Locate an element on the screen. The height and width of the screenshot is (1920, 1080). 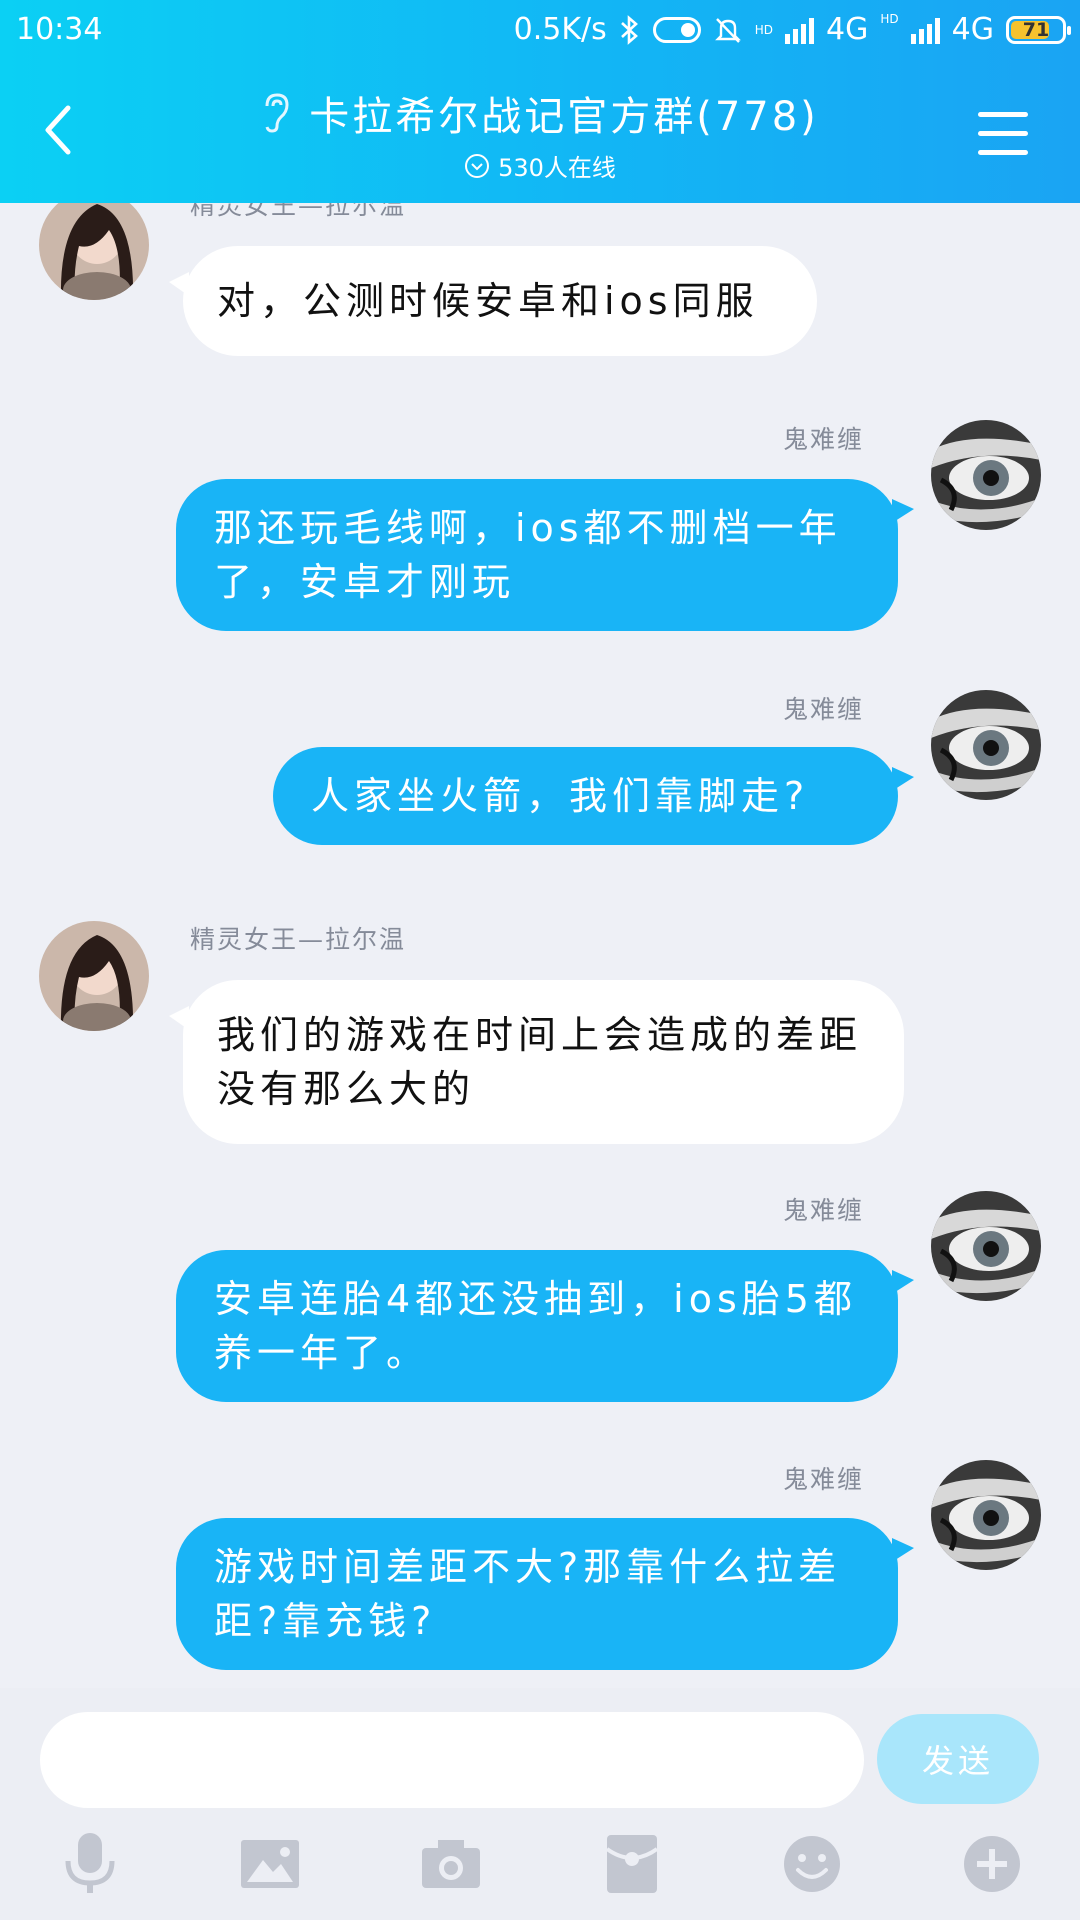
hd-label-1: HD is located at coordinates (764, 29).